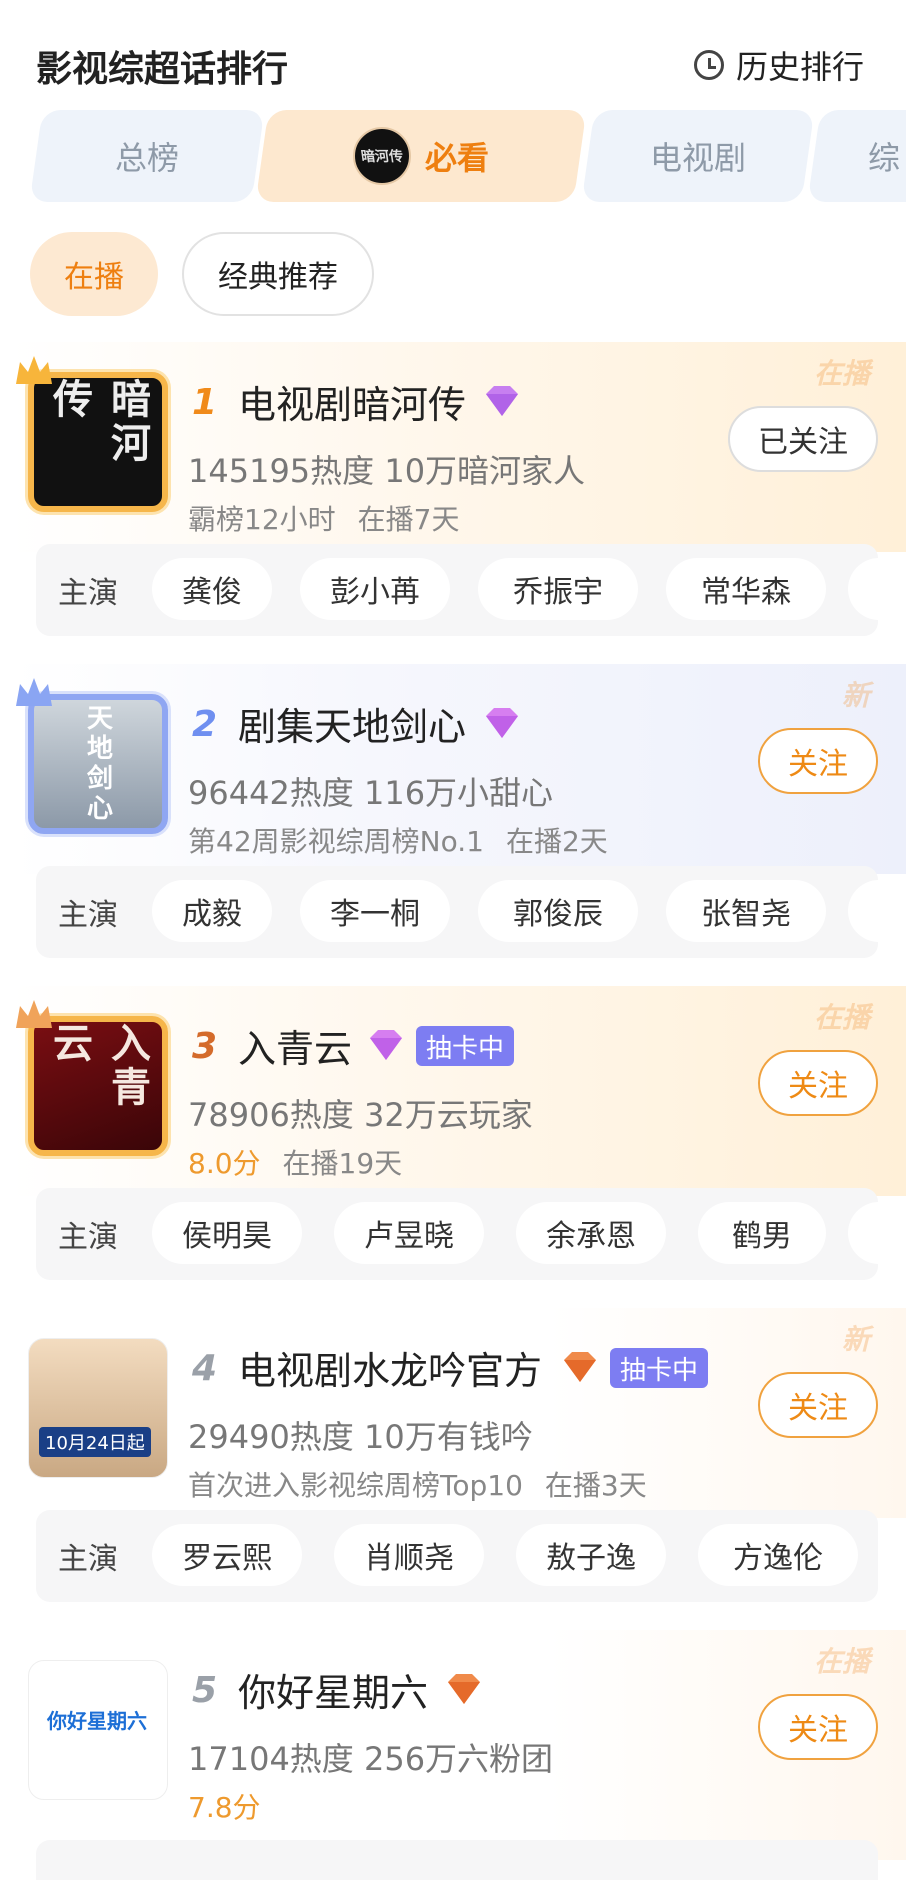 Image resolution: width=906 pixels, height=1880 pixels. What do you see at coordinates (409, 1233) in the screenshot?
I see `actor-chip: 卢昱晓` at bounding box center [409, 1233].